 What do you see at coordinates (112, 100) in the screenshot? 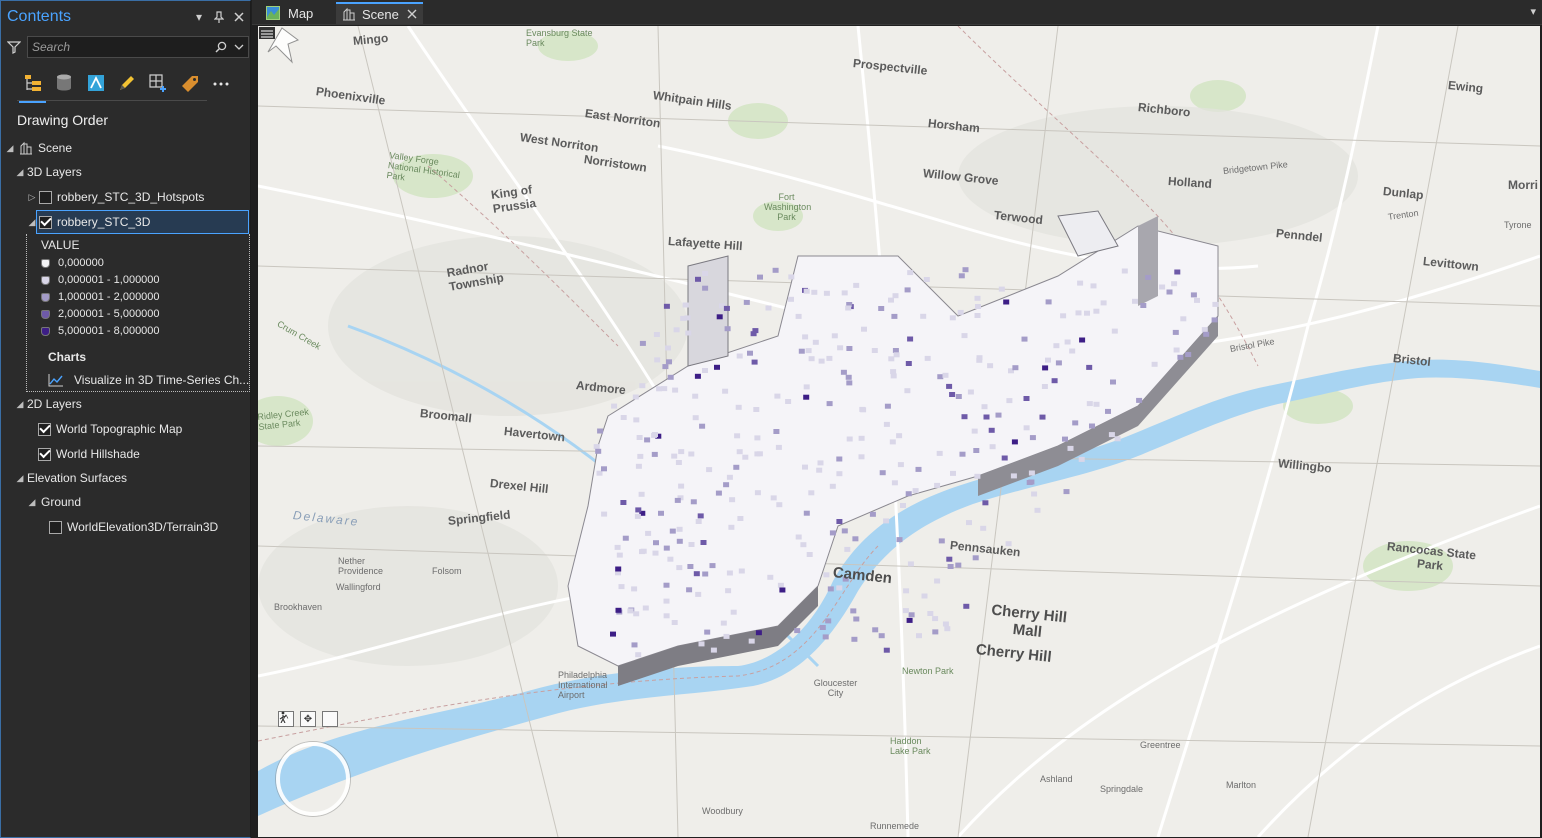
I see `toolbar-divider` at bounding box center [112, 100].